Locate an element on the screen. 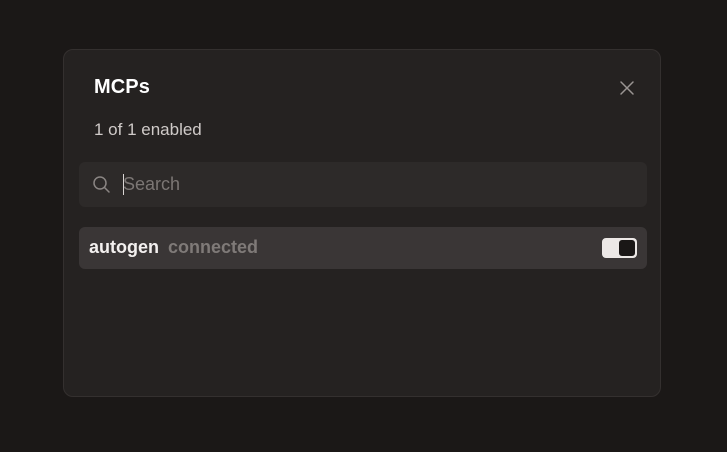 The height and width of the screenshot is (452, 727). enabled-count: 1 of 1 enabled is located at coordinates (148, 129).